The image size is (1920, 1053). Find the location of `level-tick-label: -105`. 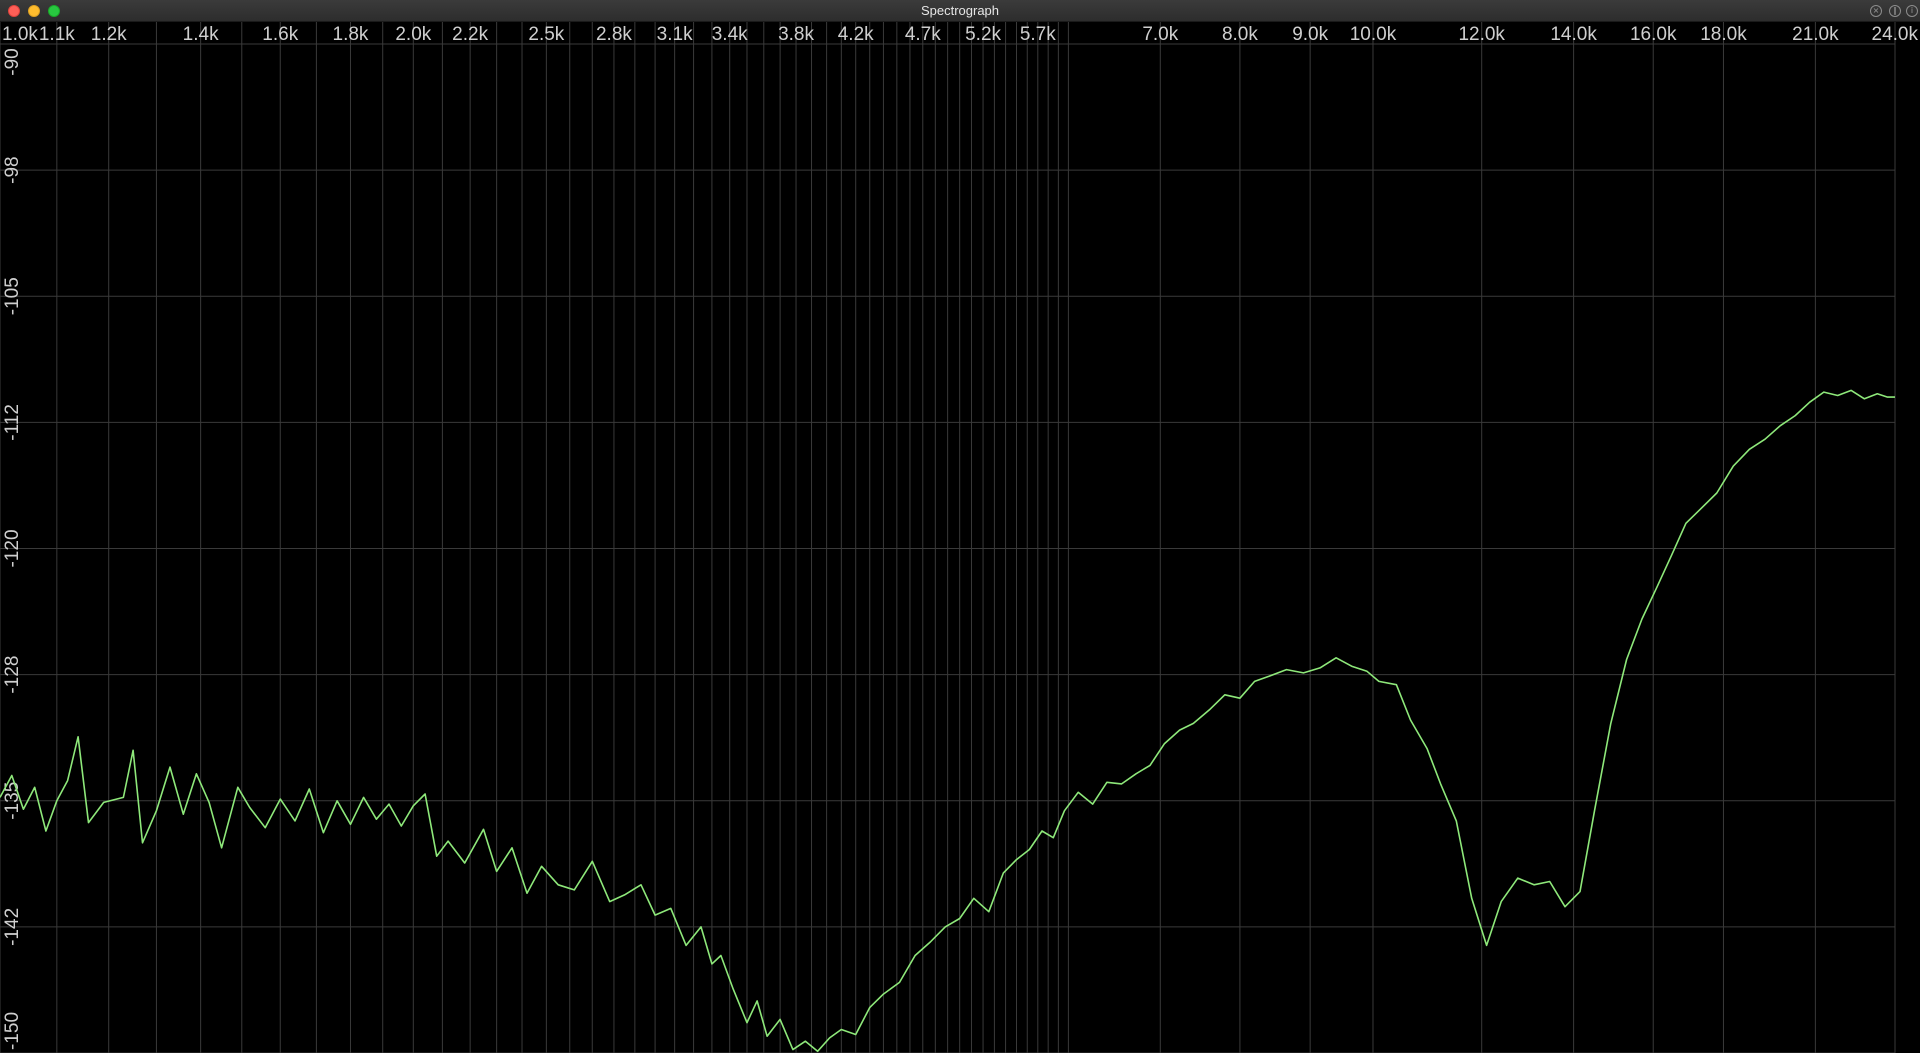

level-tick-label: -105 is located at coordinates (12, 296).